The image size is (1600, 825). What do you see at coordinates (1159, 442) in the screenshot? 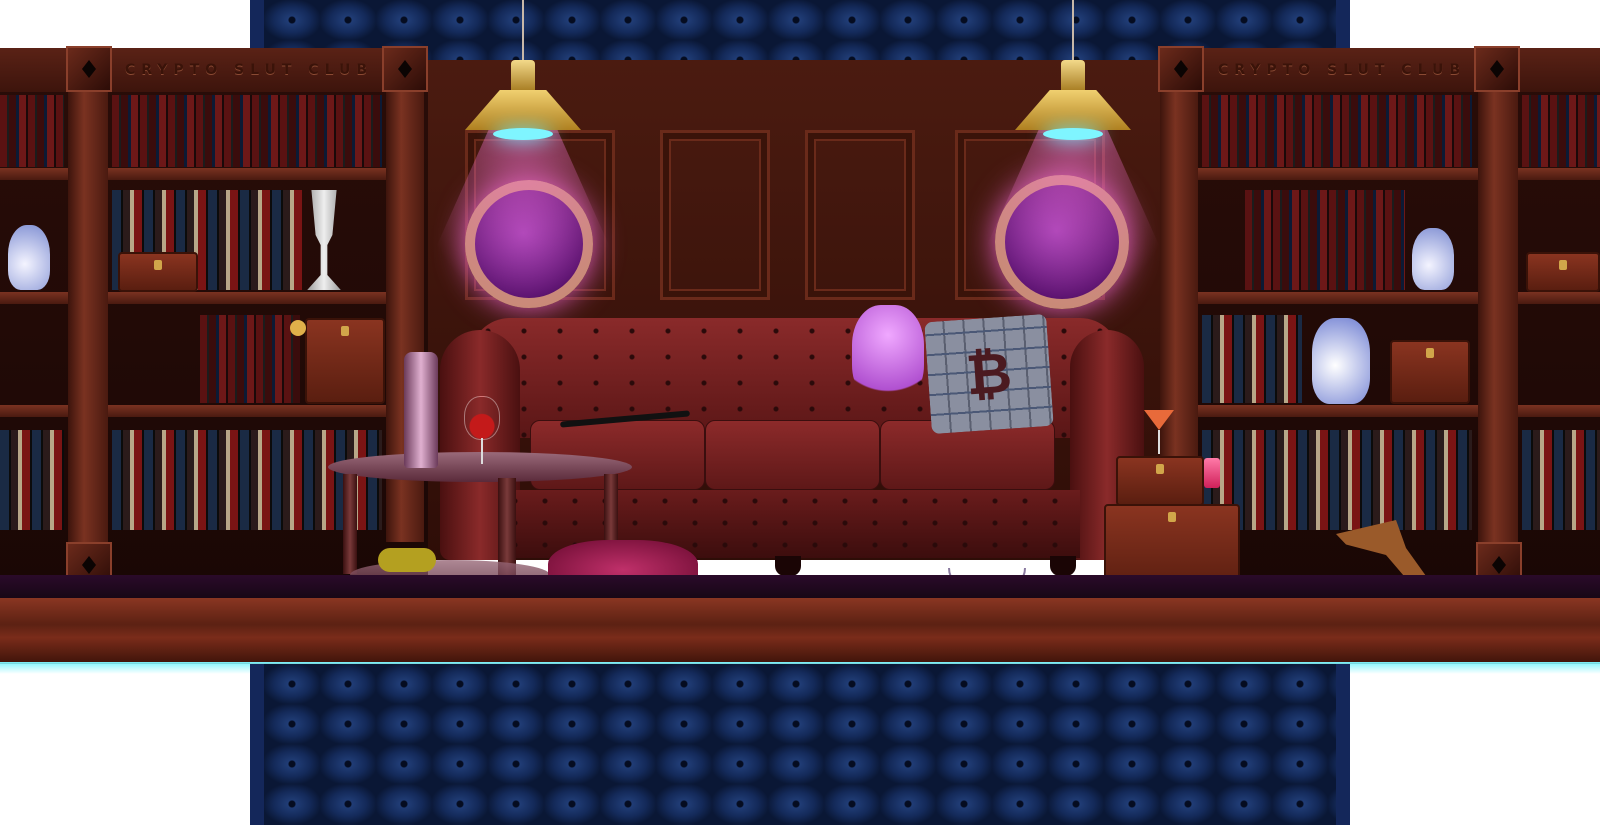
I see `cocktail-glass-stem` at bounding box center [1159, 442].